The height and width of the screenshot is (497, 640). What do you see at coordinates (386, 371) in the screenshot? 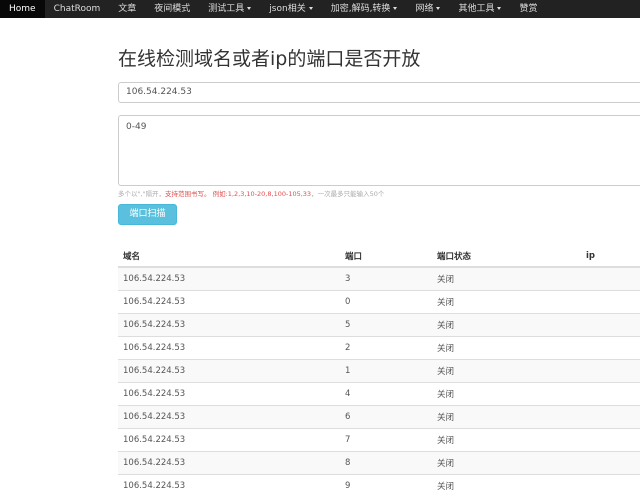
I see `cell-port: 1` at bounding box center [386, 371].